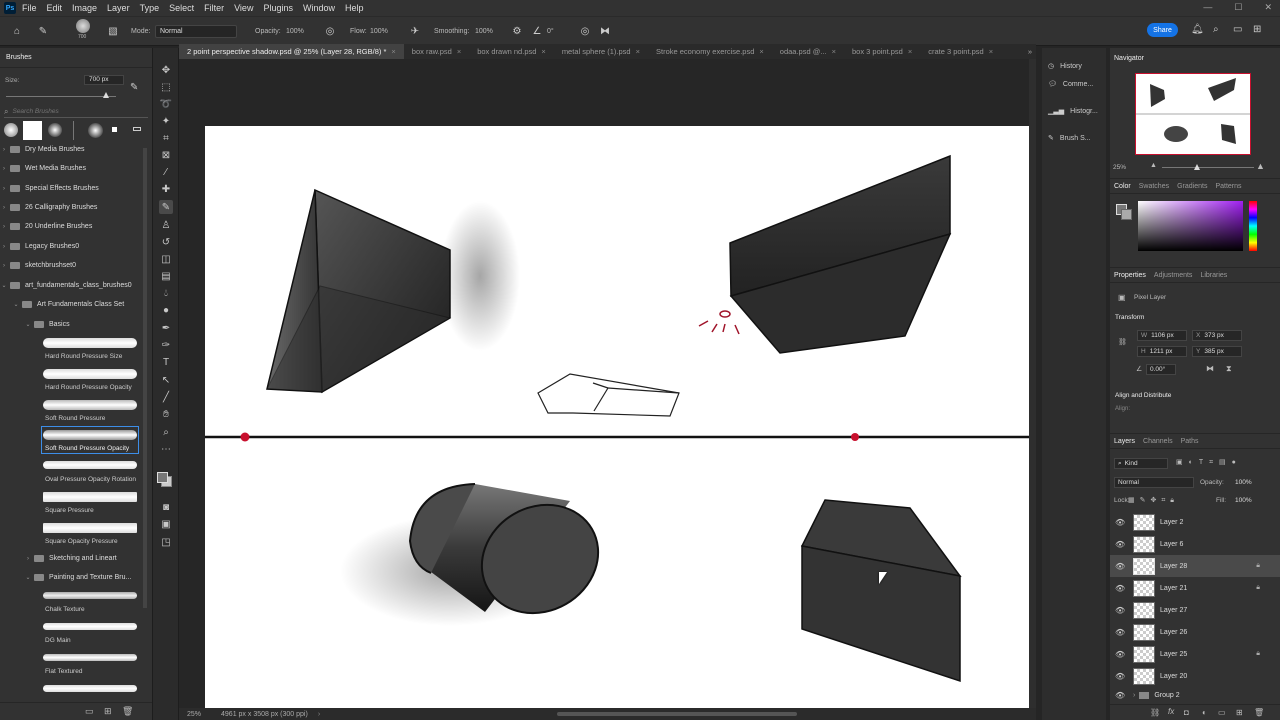  Describe the element at coordinates (181, 8) in the screenshot. I see `menu-select: Select` at that location.